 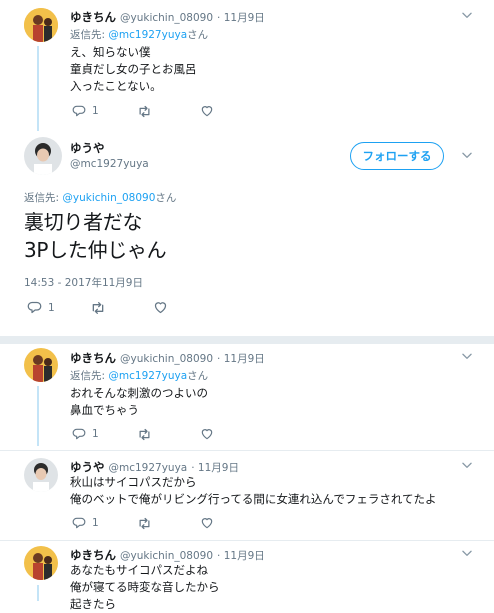 I want to click on reply-to: 返信先: @yukichin_08090さん, so click(x=100, y=198).